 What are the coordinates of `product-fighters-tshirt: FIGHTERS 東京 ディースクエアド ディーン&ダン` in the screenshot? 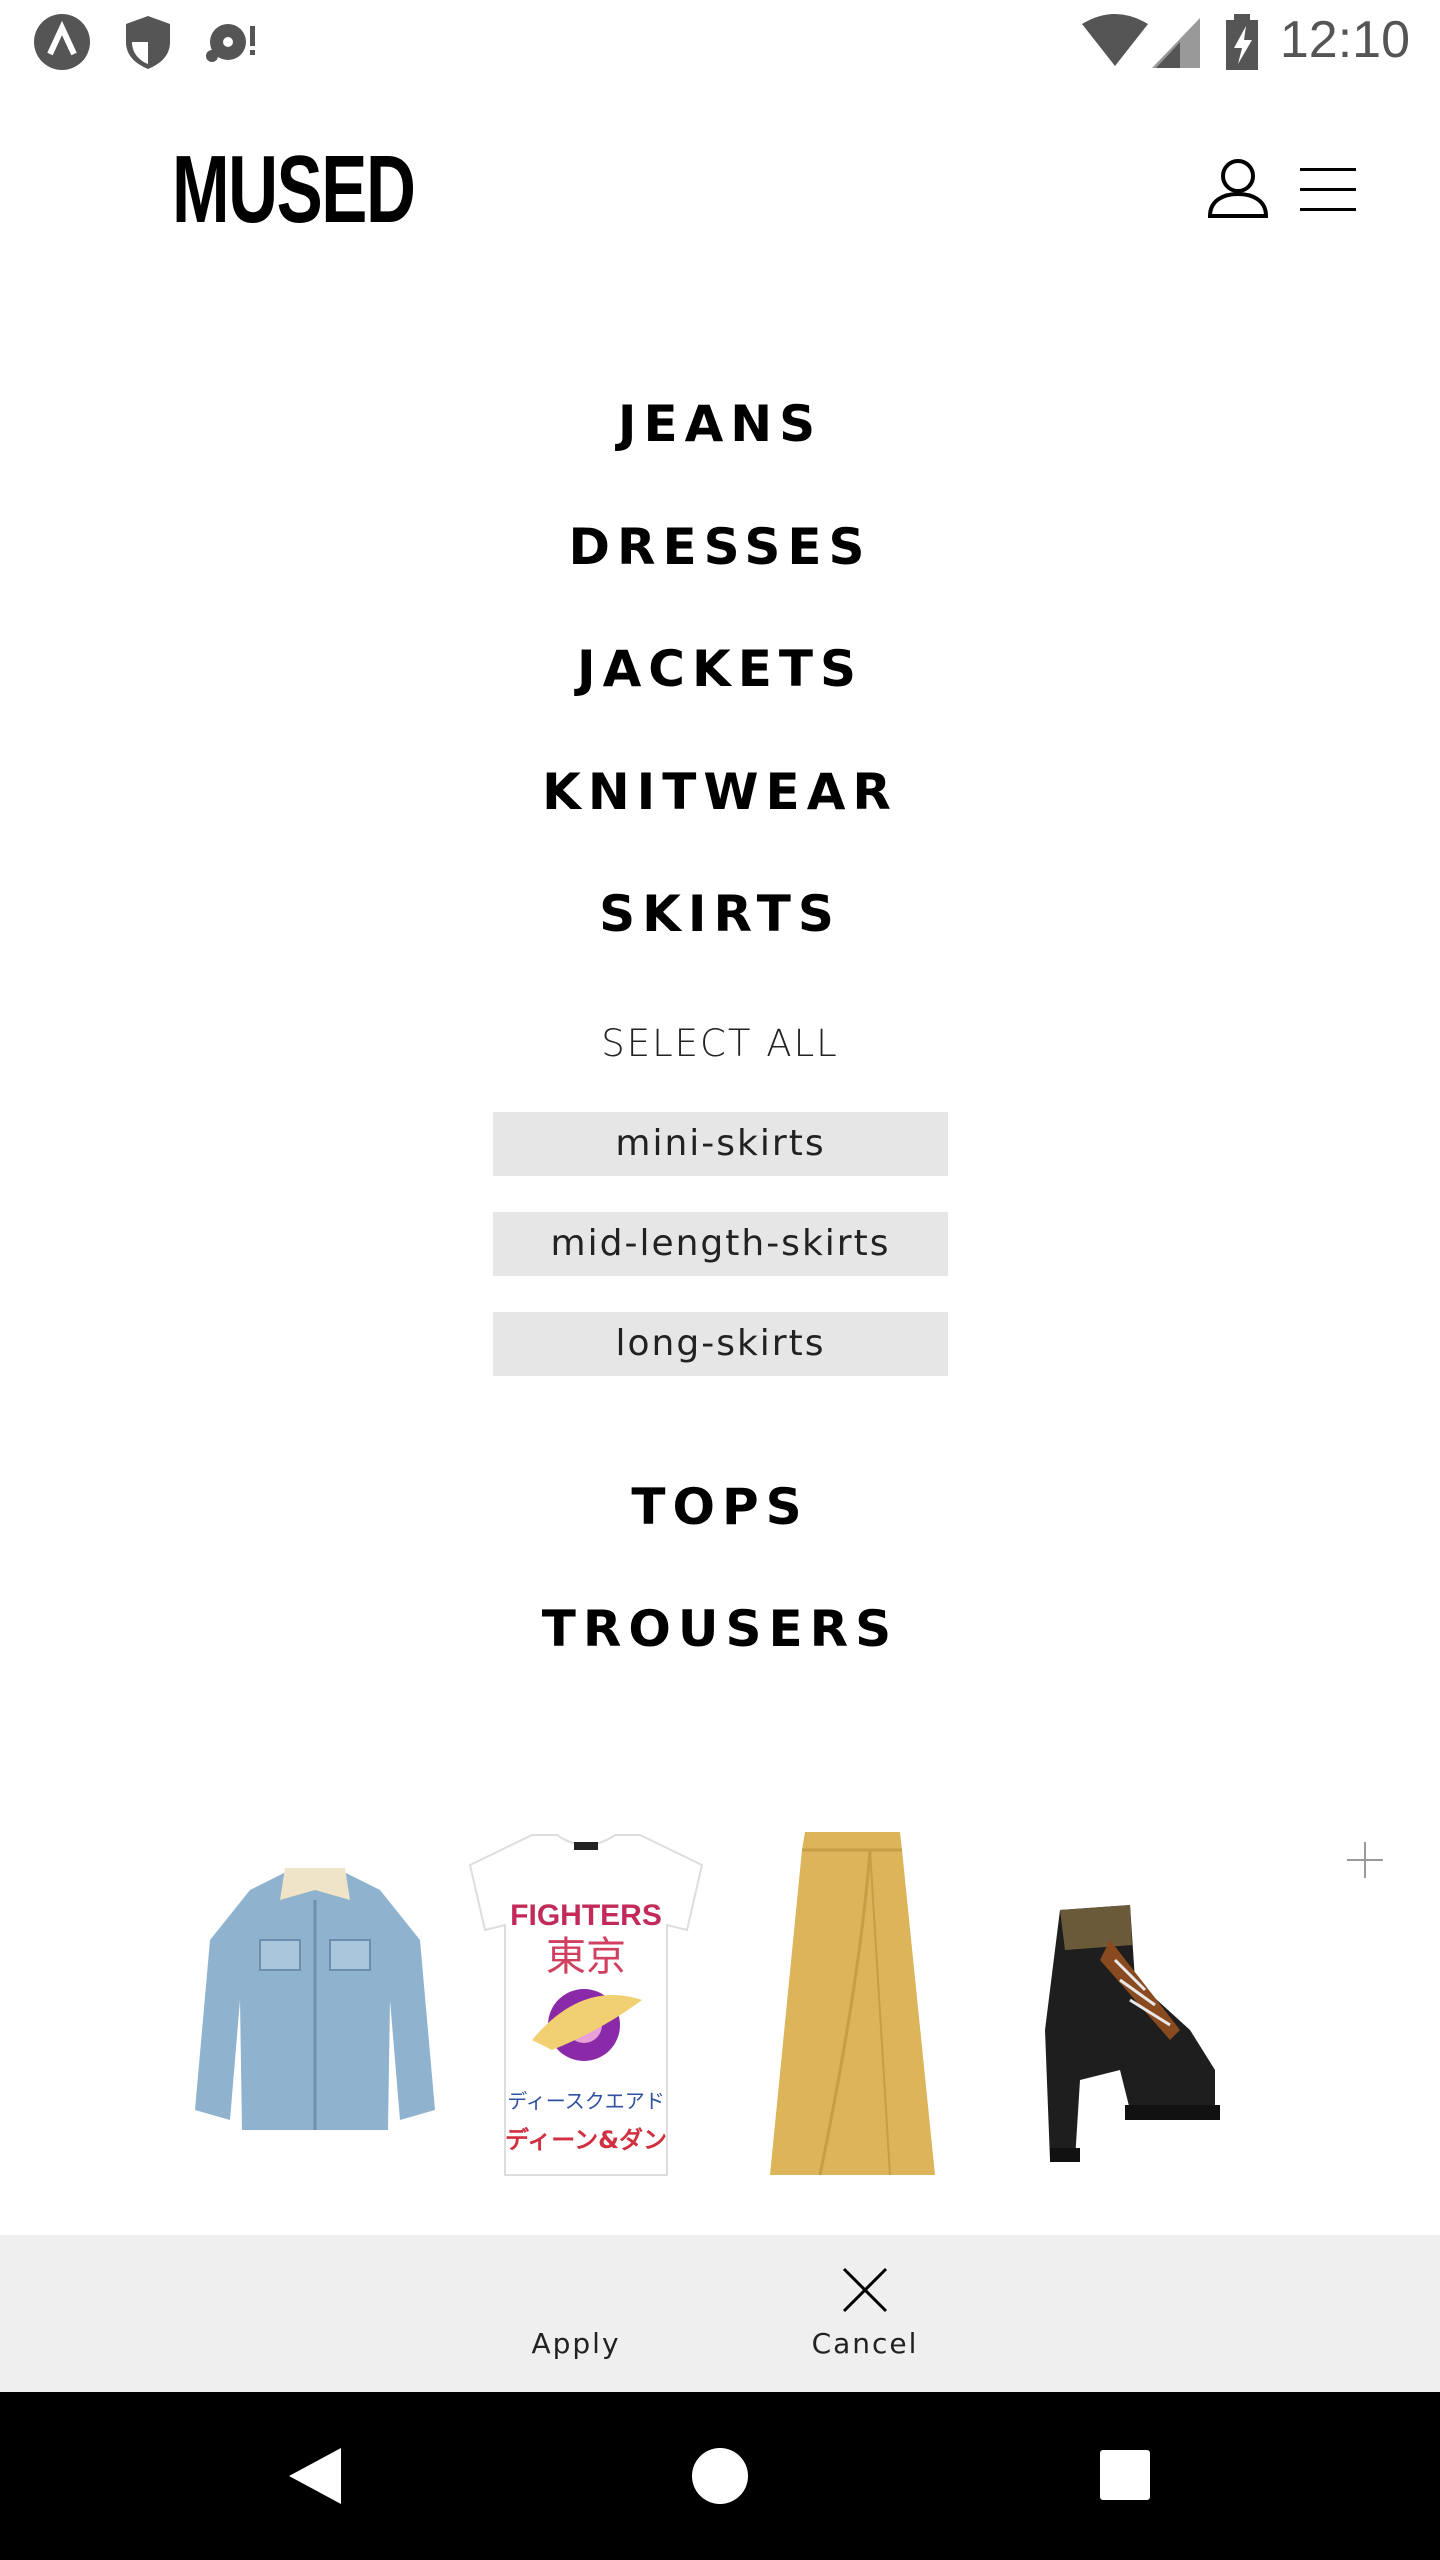 It's located at (586, 2005).